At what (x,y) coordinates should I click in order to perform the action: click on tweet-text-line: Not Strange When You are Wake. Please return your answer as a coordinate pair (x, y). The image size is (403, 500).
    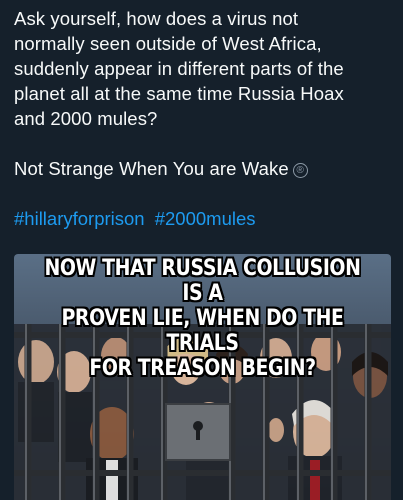
    Looking at the image, I should click on (151, 168).